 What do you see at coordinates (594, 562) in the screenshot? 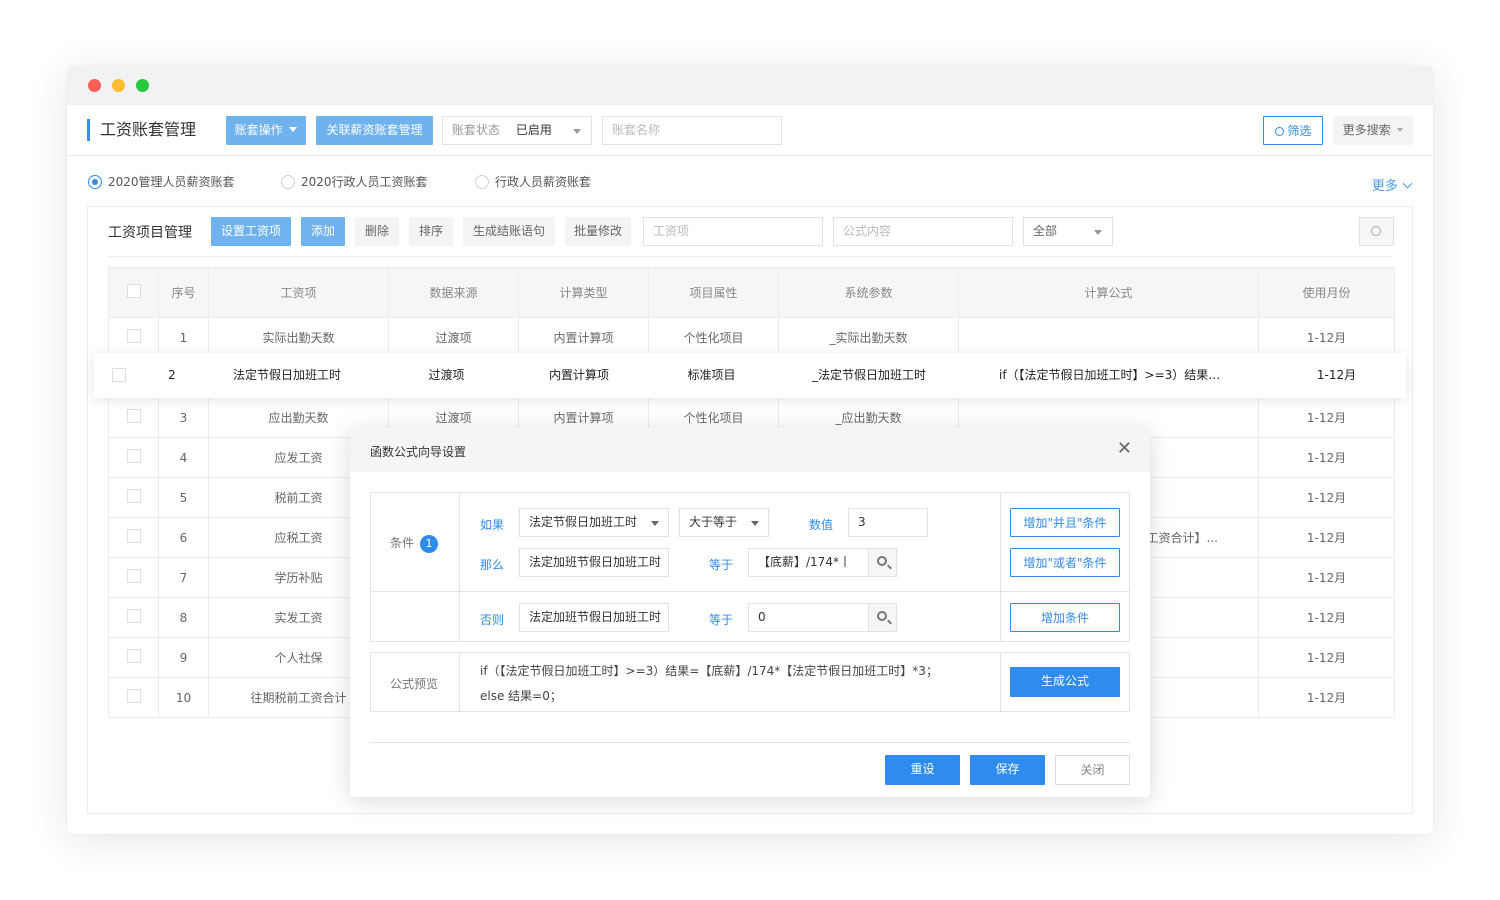
I see `then-field-input: 法定加班节假日加班工时` at bounding box center [594, 562].